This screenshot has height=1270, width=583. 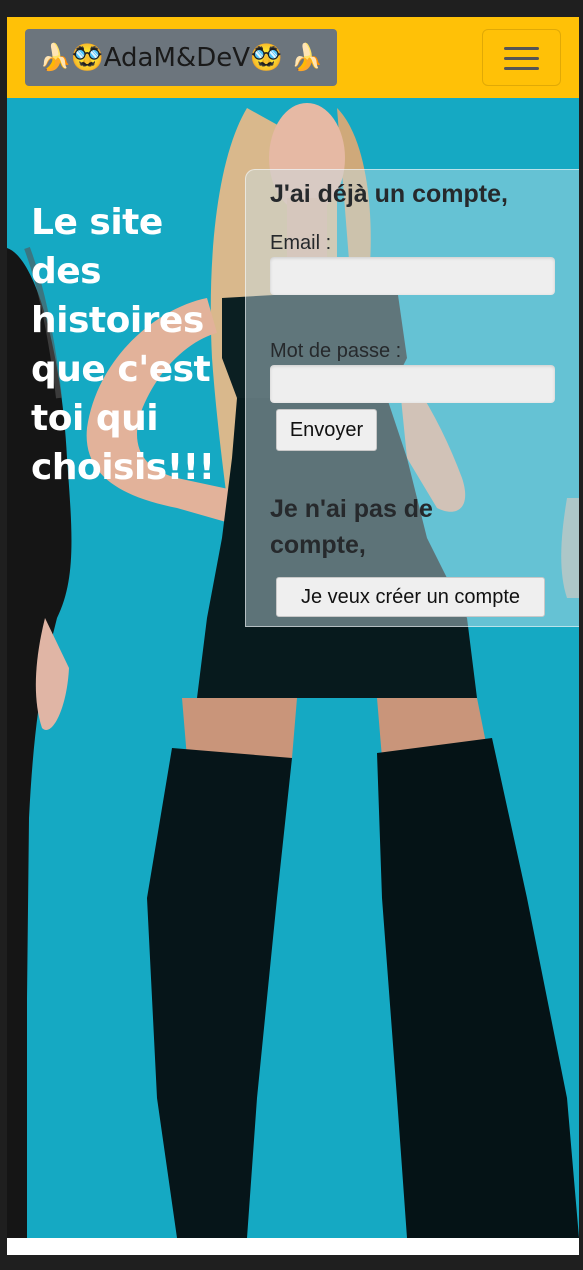 I want to click on submit-login-label: Envoyer, so click(x=326, y=429).